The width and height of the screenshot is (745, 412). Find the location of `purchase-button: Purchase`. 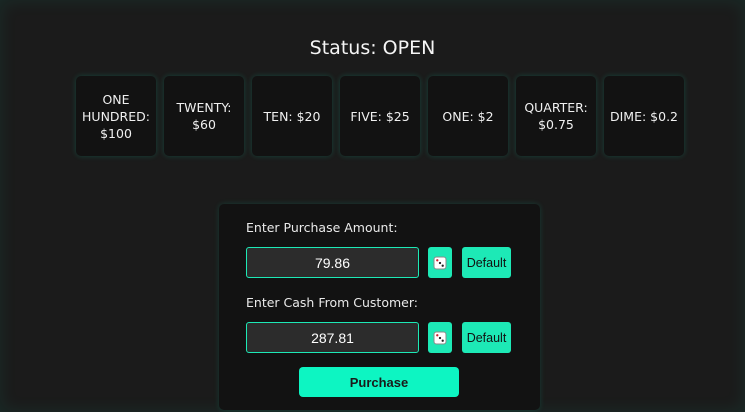

purchase-button: Purchase is located at coordinates (379, 382).